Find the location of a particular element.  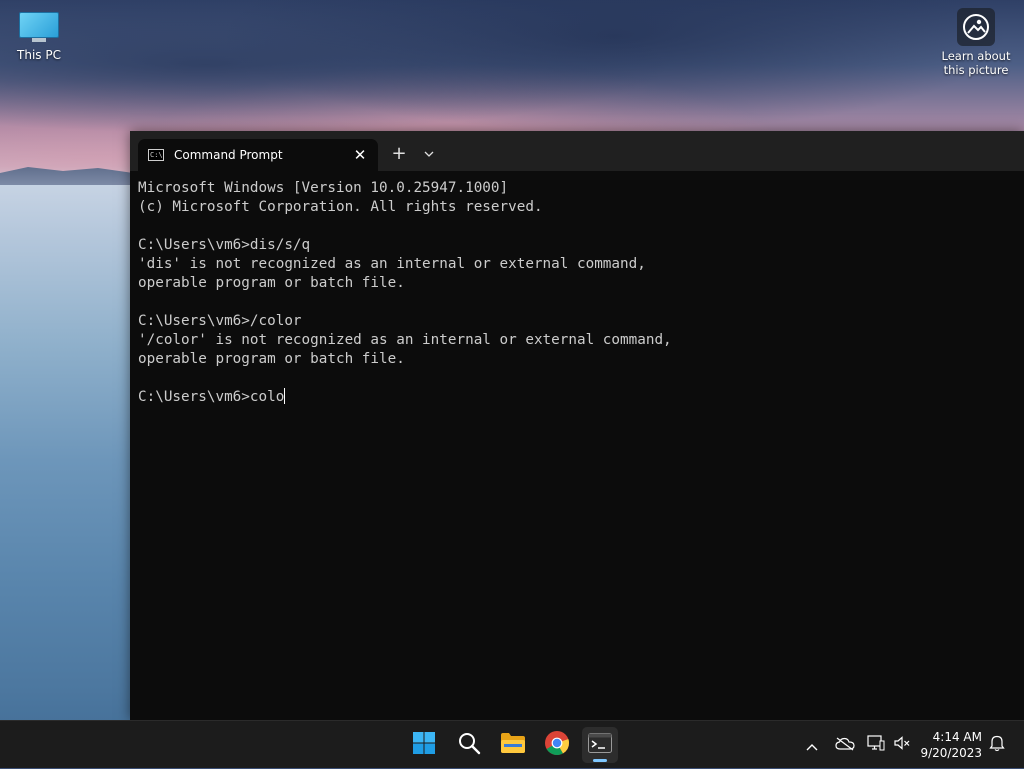

learn-about-picture-desktop-icon: Learn about this picture is located at coordinates (976, 42).